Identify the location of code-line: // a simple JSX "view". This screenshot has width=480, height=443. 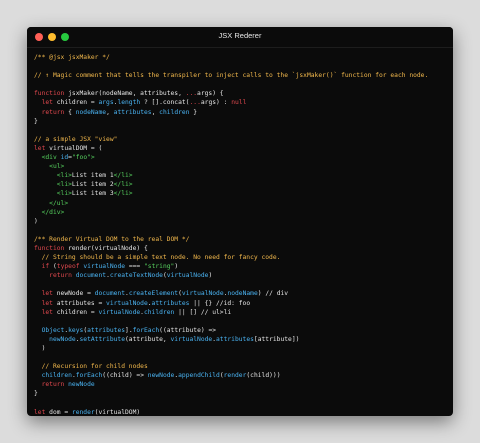
(241, 139).